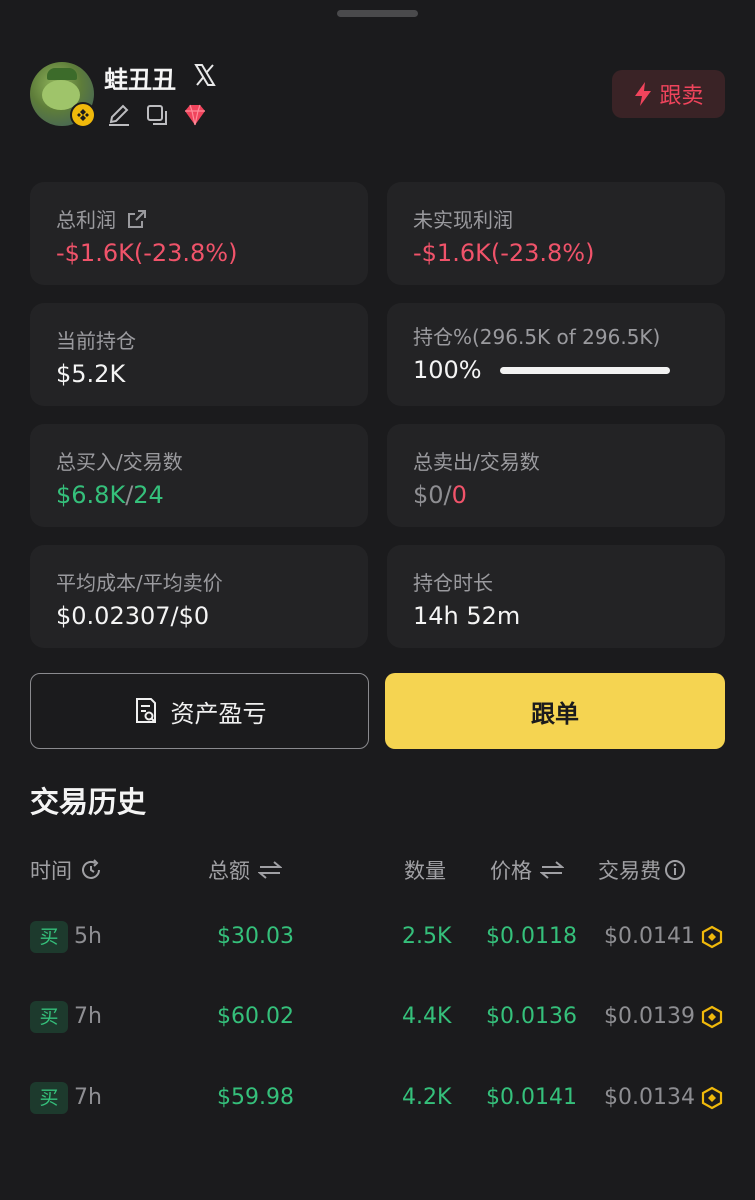 The image size is (755, 1200). Describe the element at coordinates (86, 220) in the screenshot. I see `total-profit-label: 总利润` at that location.